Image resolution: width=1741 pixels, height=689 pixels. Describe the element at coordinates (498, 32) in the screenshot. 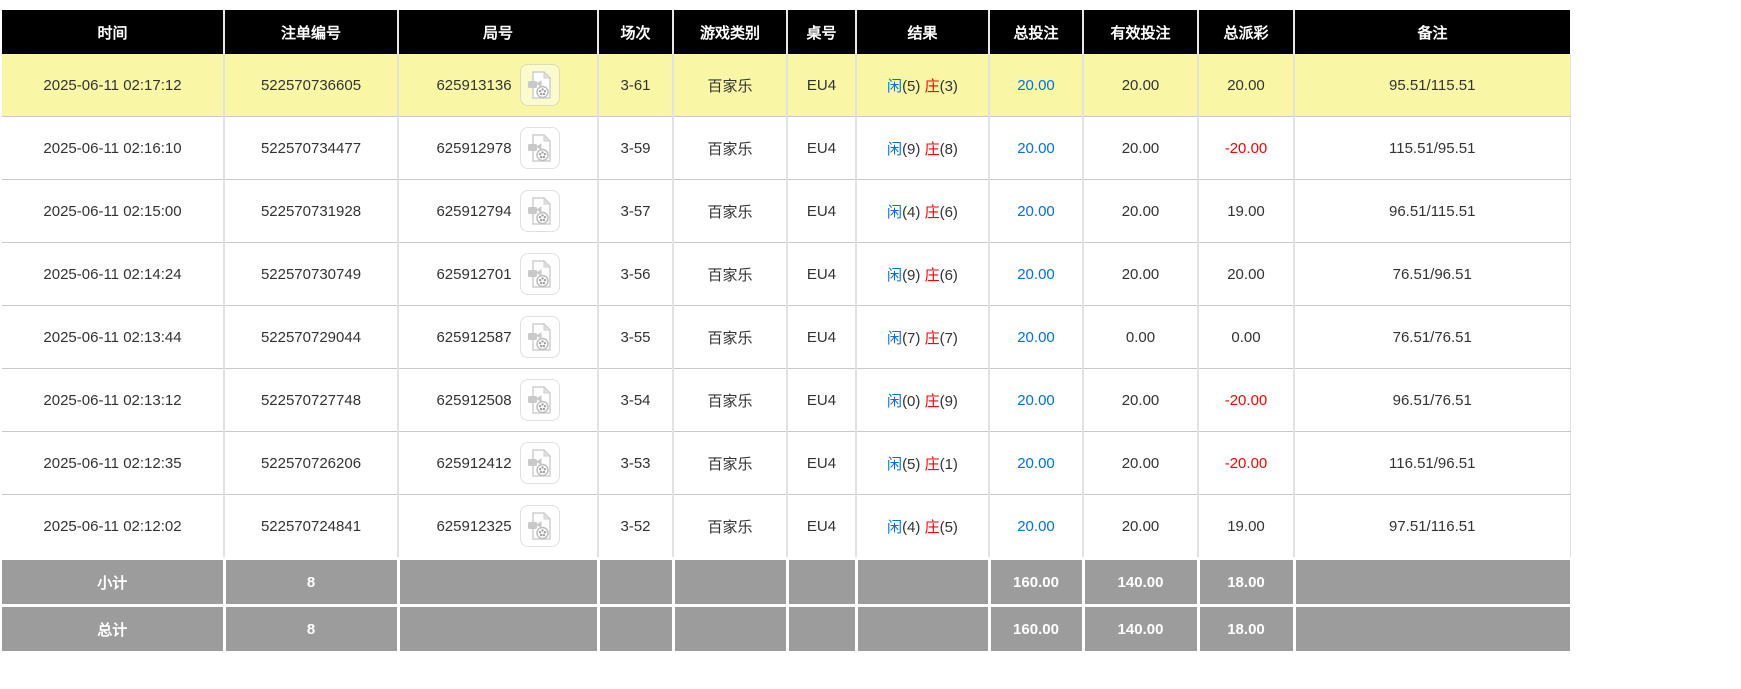

I see `column-header-round: 局号` at that location.